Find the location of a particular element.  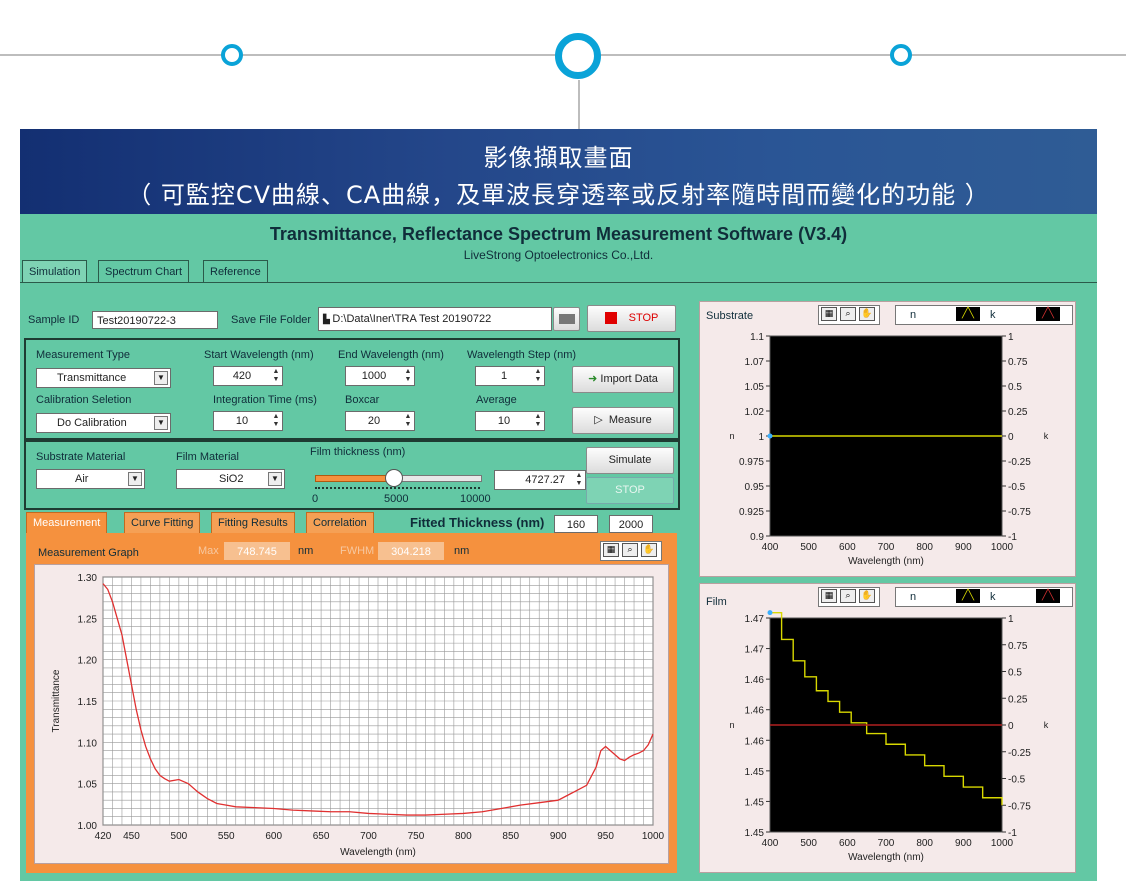

y-tick-label: 1.15 is located at coordinates (88, 702).